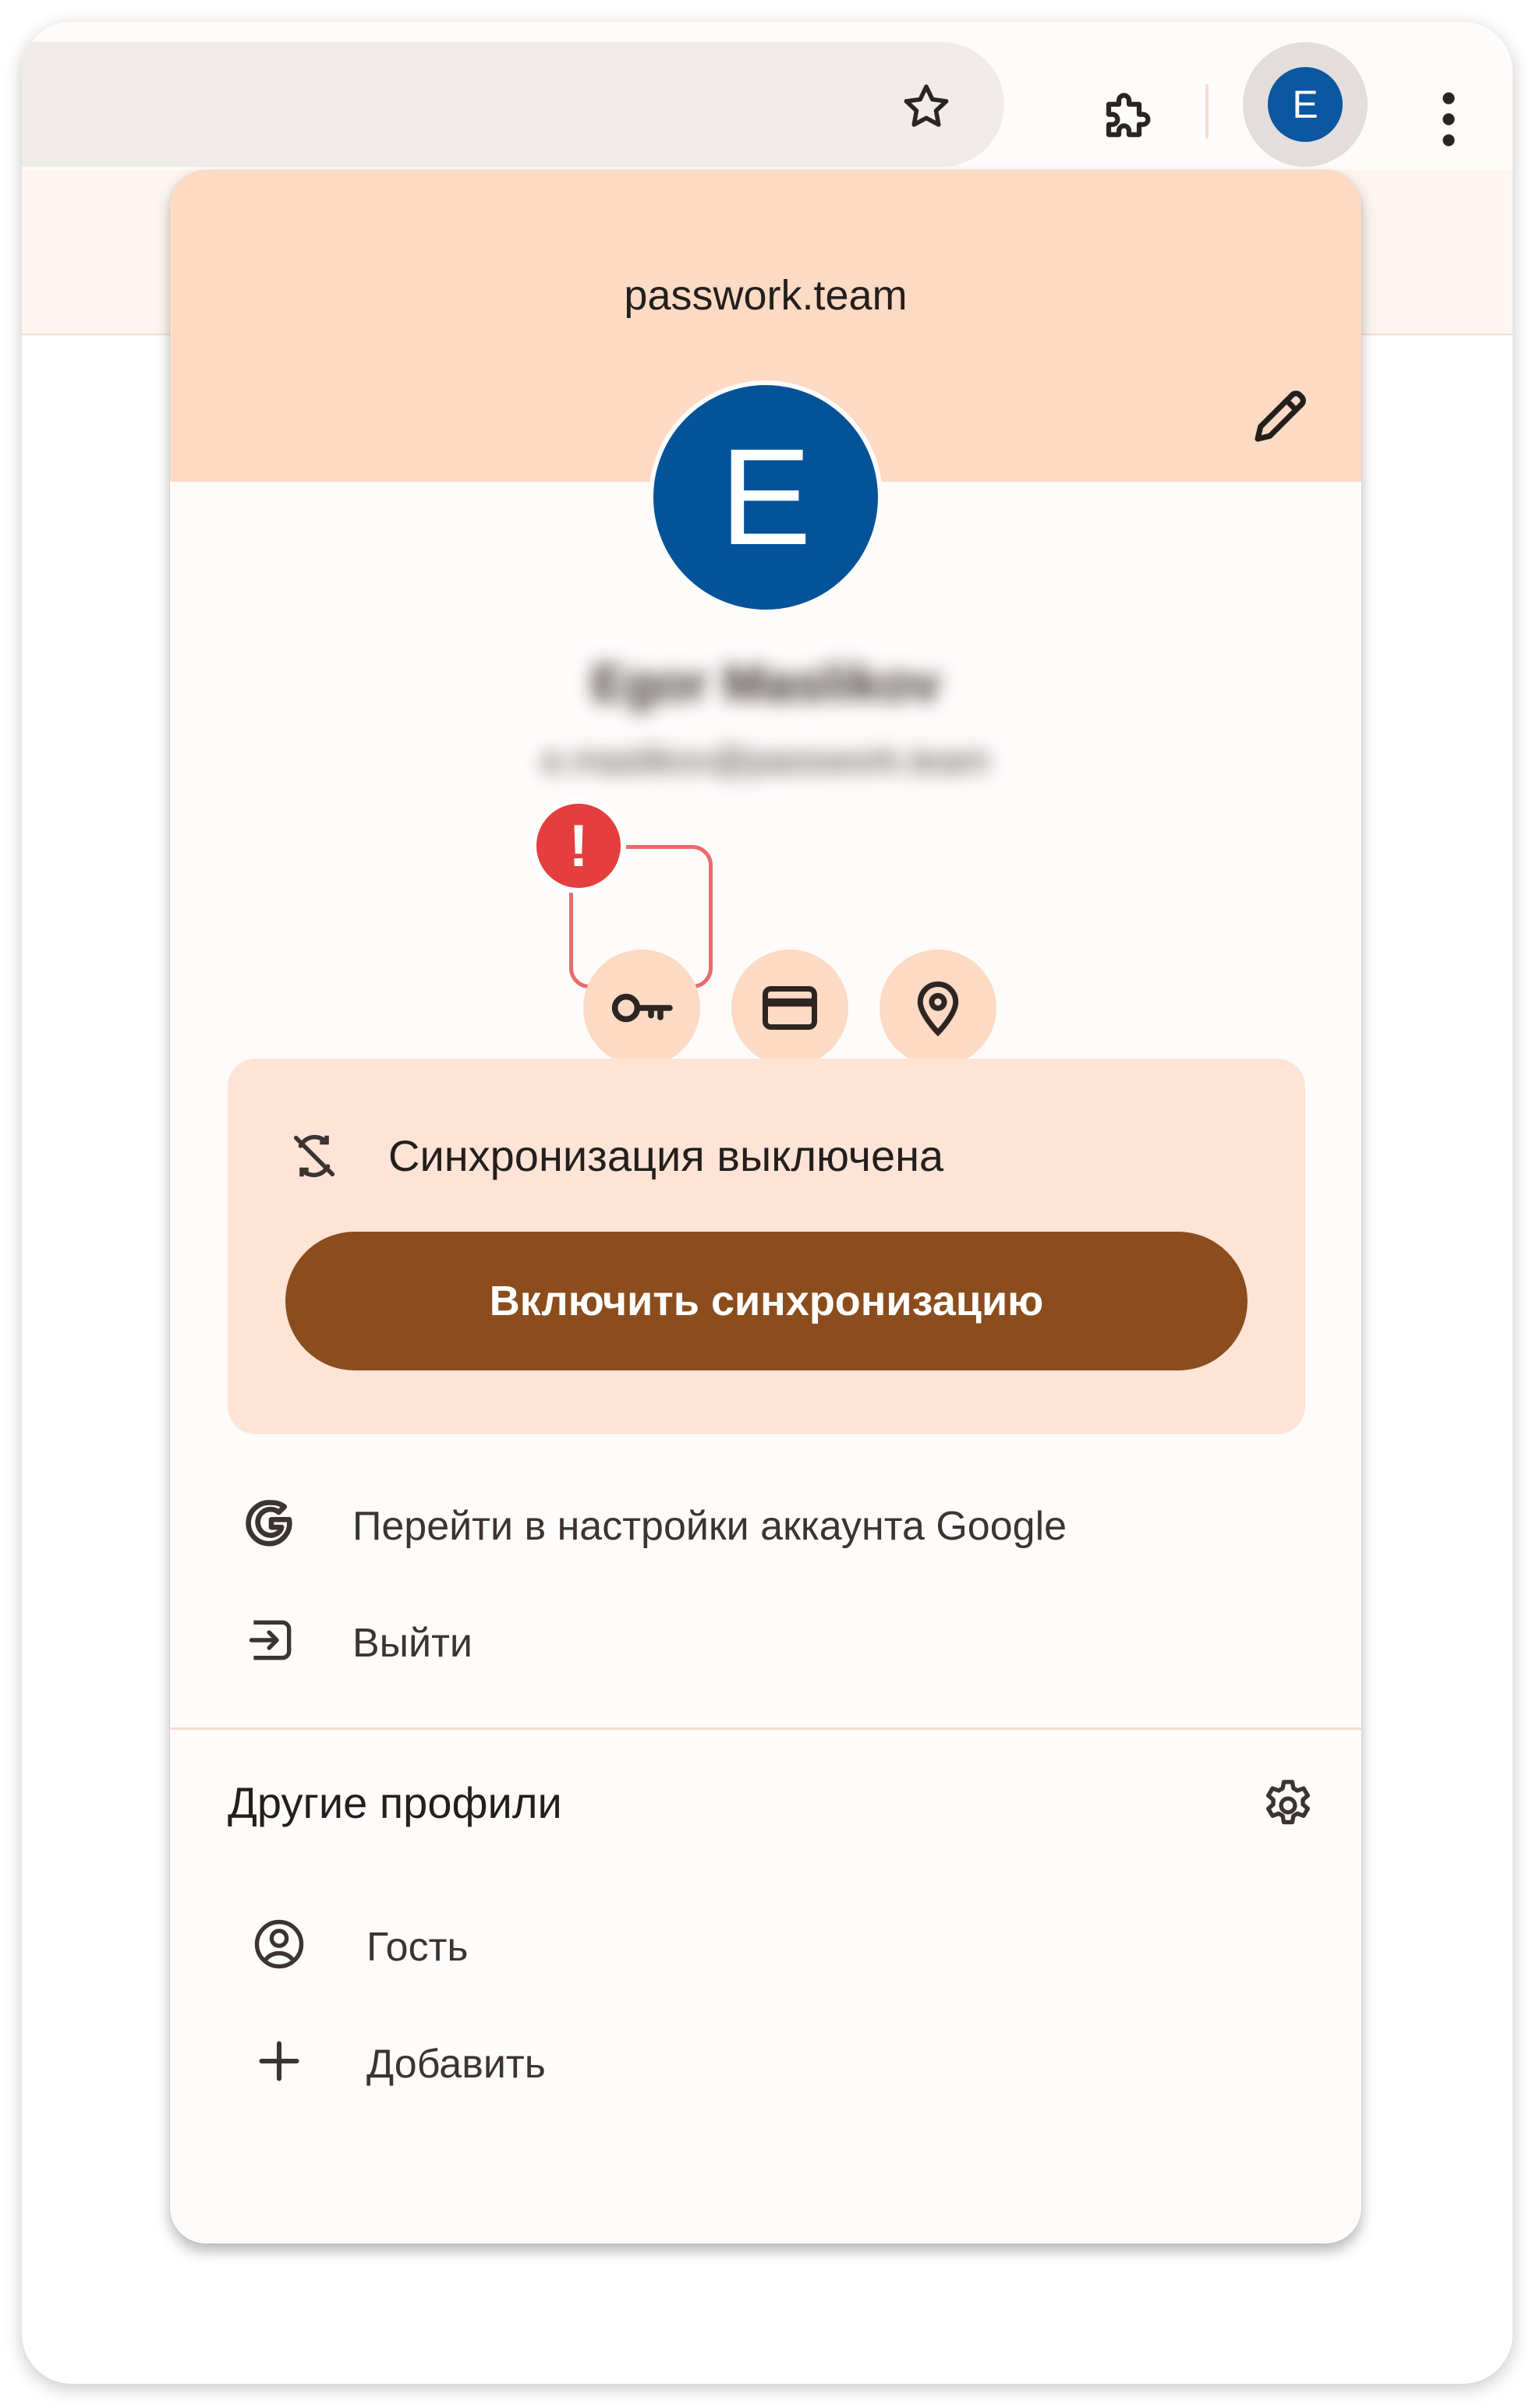 The width and height of the screenshot is (1536, 2408). What do you see at coordinates (1288, 1806) in the screenshot?
I see `gear-icon` at bounding box center [1288, 1806].